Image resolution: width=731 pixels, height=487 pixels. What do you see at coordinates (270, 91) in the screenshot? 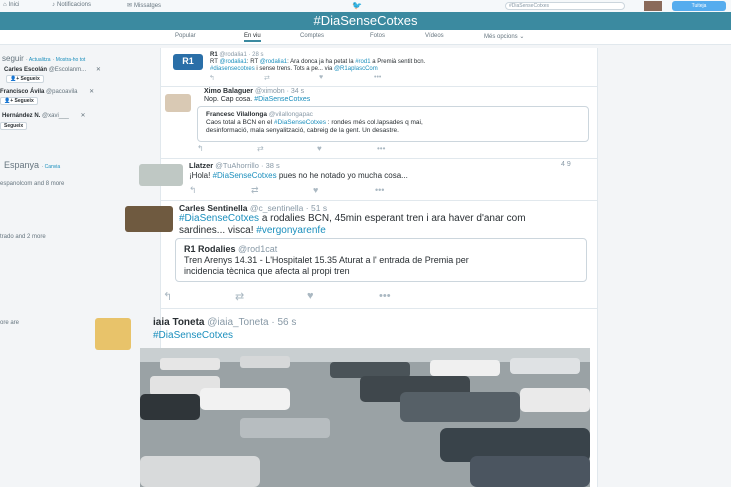
I see `tweet-author-handle: @ximobn` at bounding box center [270, 91].